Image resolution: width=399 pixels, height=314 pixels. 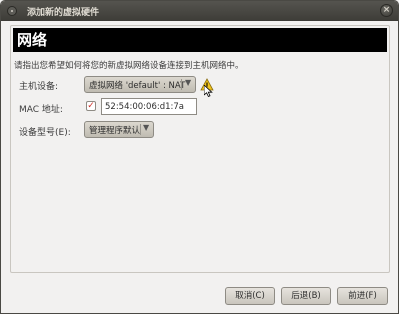 What do you see at coordinates (12, 11) in the screenshot?
I see `window-menu-icon` at bounding box center [12, 11].